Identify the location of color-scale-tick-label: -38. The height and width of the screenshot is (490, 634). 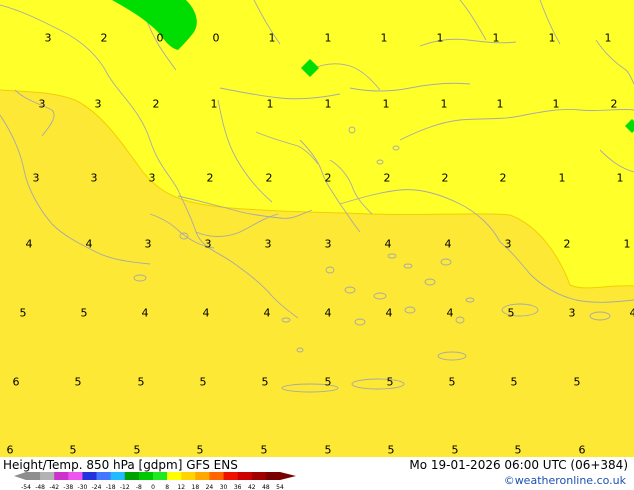
(68, 487).